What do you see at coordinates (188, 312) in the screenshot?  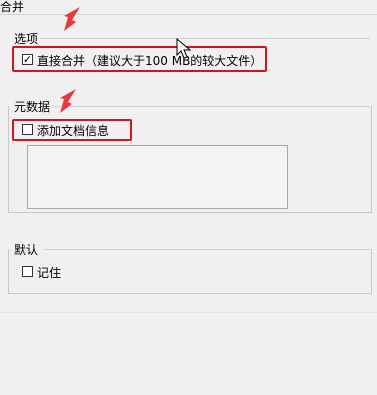 I see `dialog-bottom-divider` at bounding box center [188, 312].